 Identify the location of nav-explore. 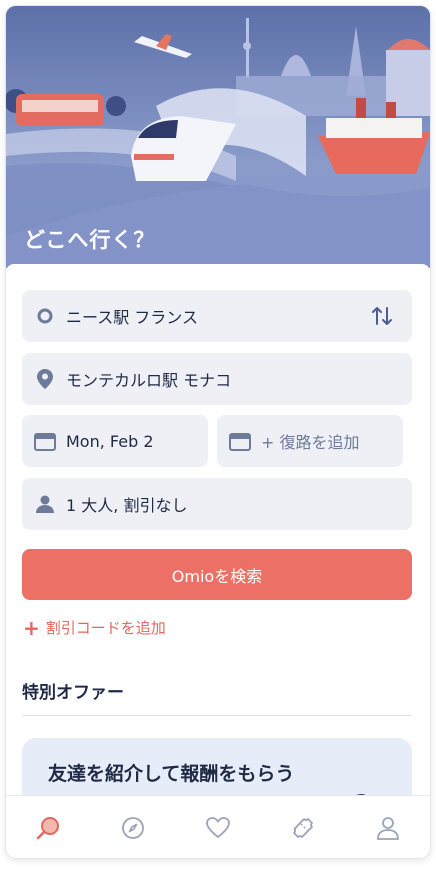
(133, 828).